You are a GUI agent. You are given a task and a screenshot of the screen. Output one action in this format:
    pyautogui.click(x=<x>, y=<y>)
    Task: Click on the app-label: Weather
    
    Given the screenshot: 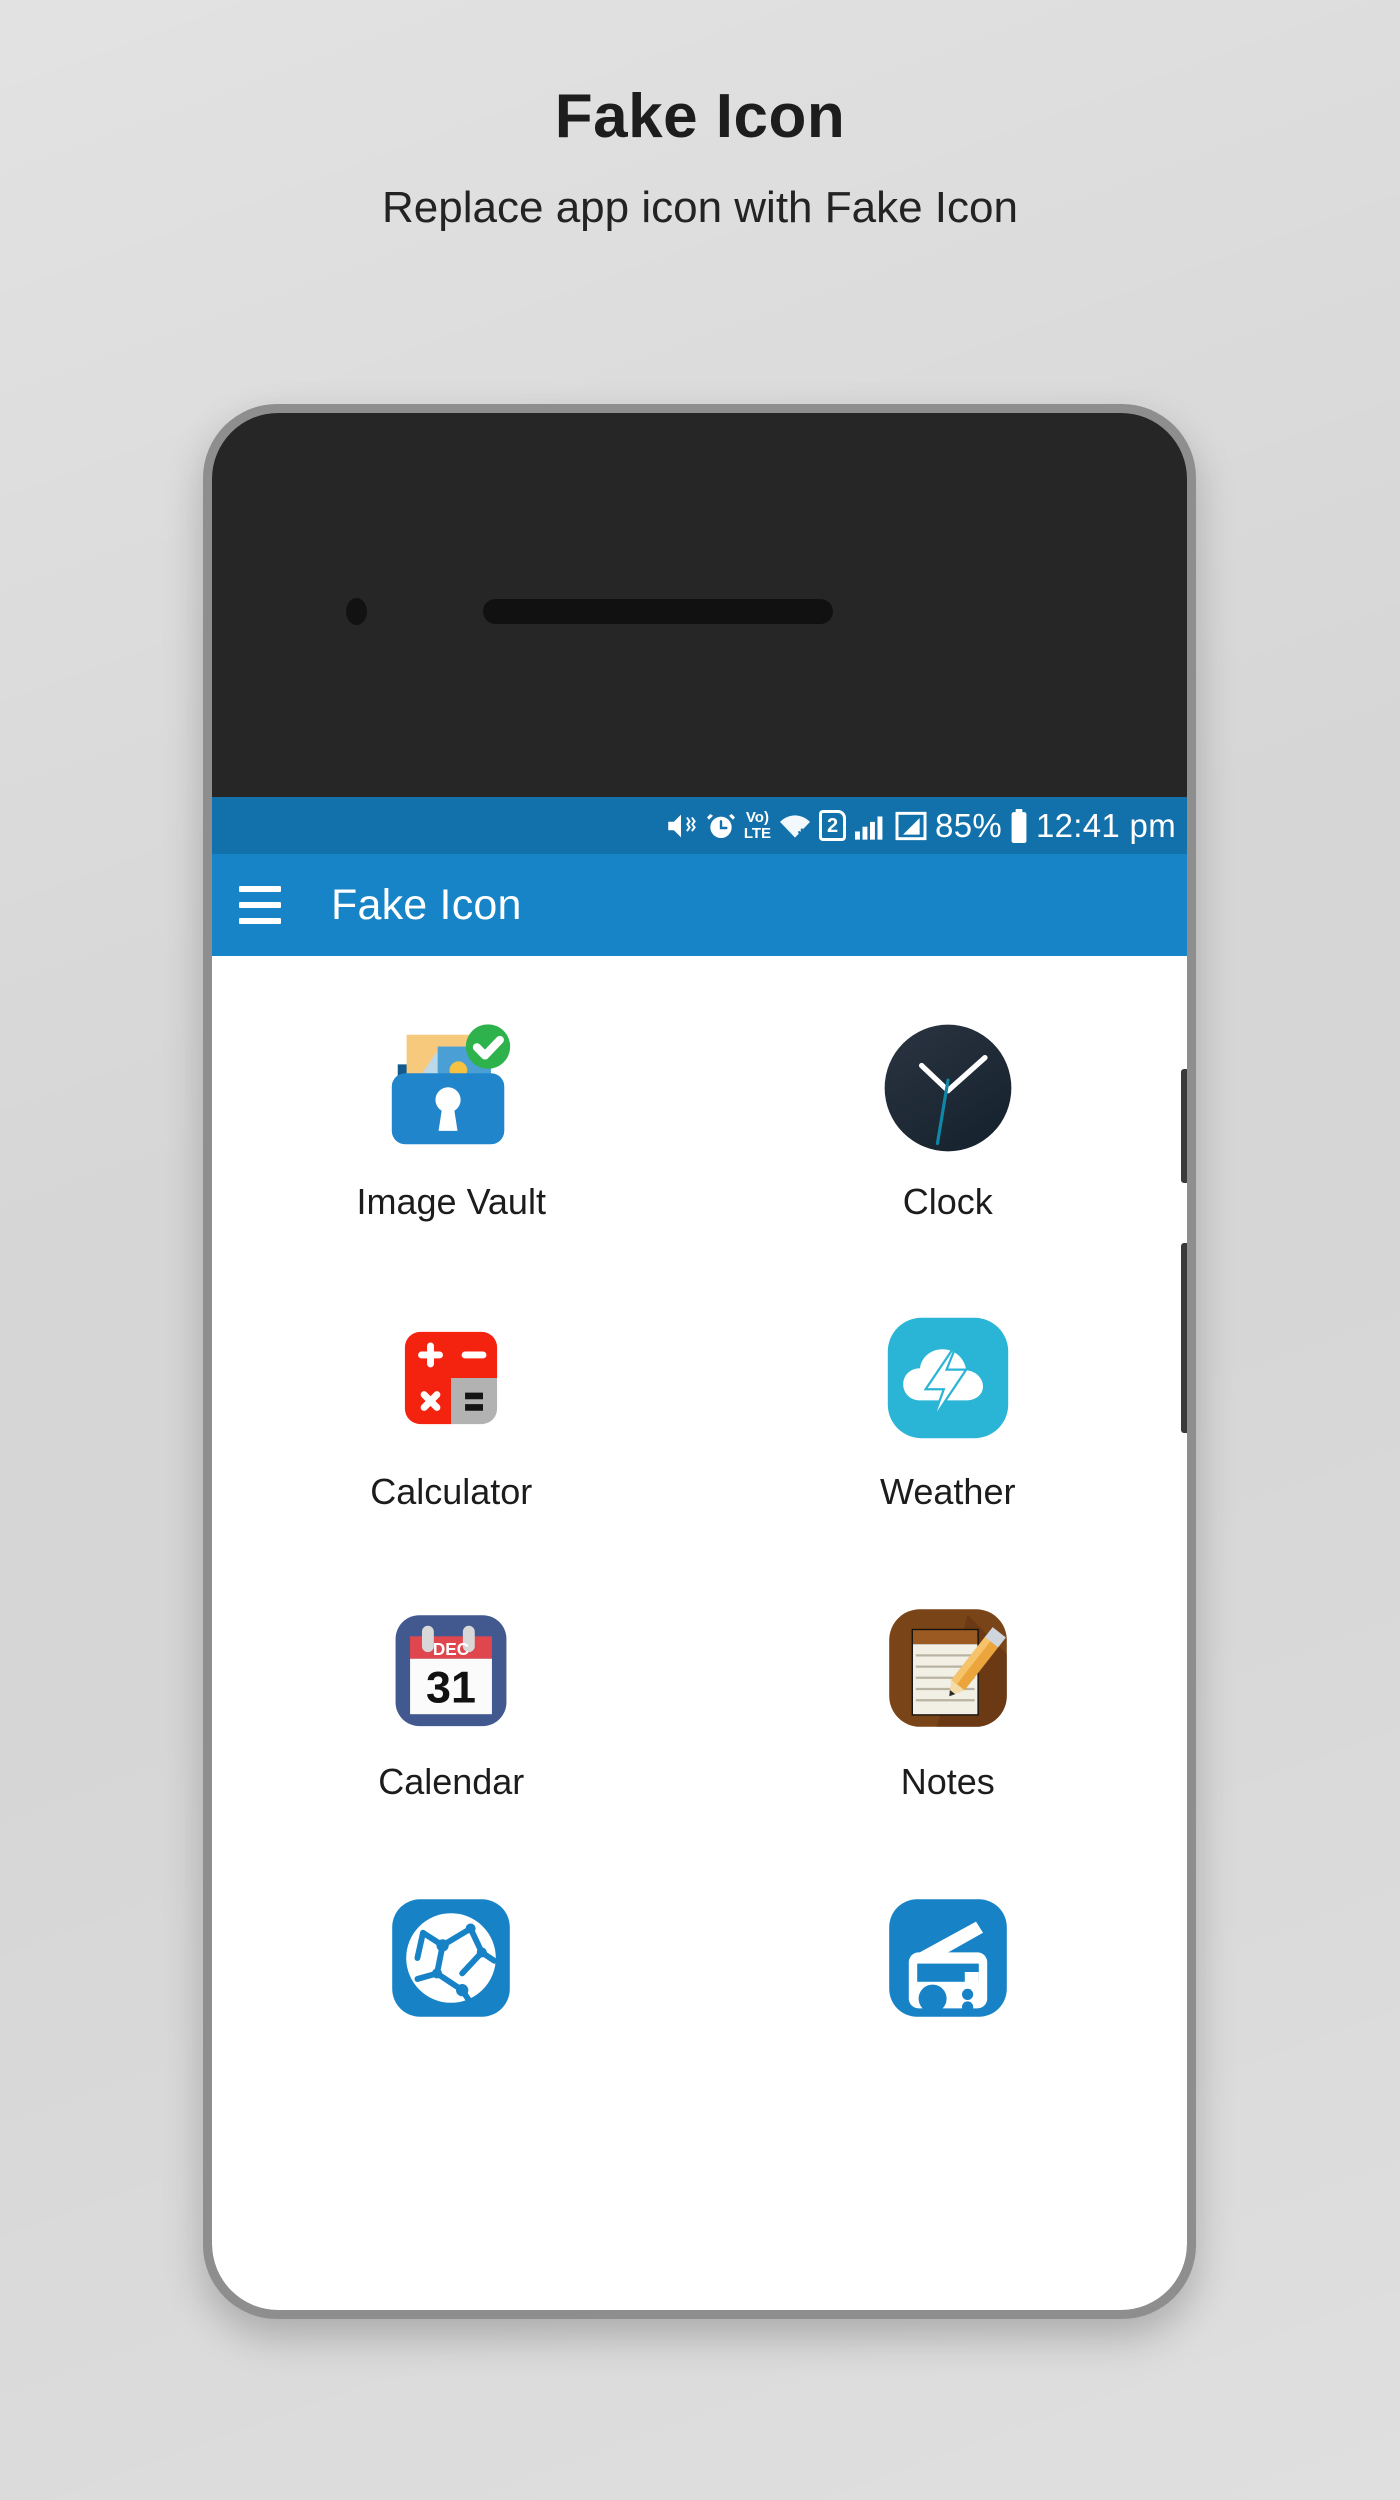 What is the action you would take?
    pyautogui.click(x=948, y=1491)
    